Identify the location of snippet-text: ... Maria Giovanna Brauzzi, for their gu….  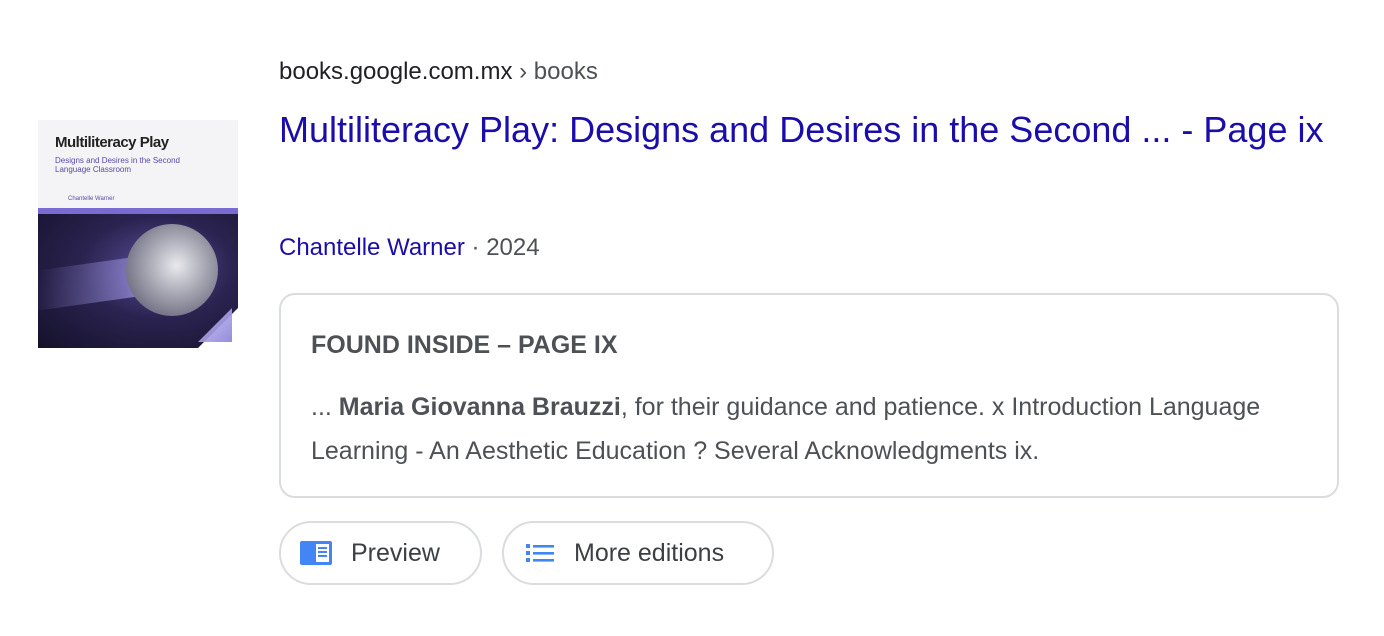
(811, 429).